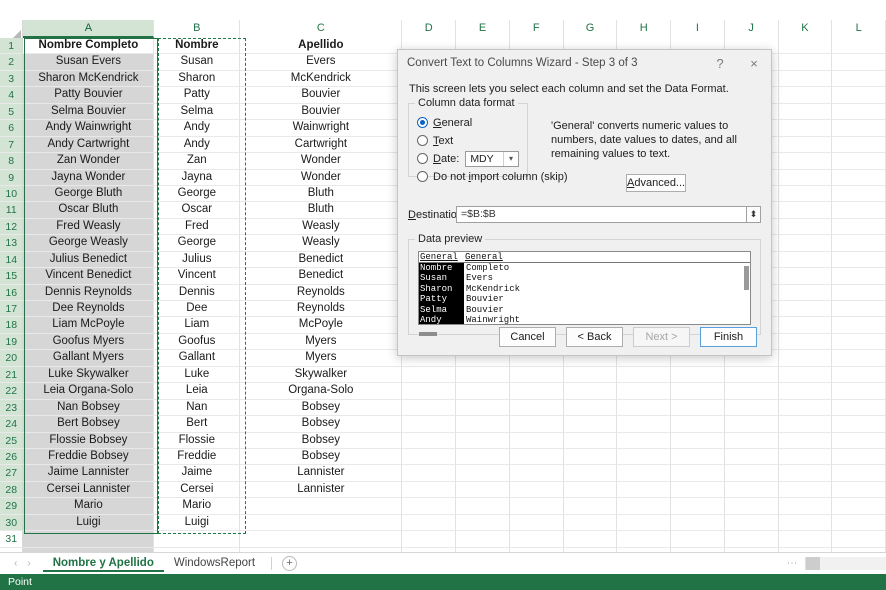 This screenshot has height=590, width=886. What do you see at coordinates (483, 375) in the screenshot?
I see `cell-e21` at bounding box center [483, 375].